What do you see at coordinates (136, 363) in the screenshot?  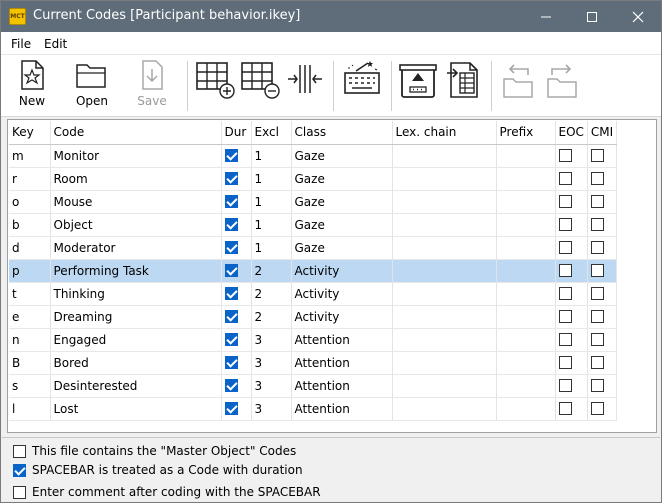 I see `code-cell: Bored` at bounding box center [136, 363].